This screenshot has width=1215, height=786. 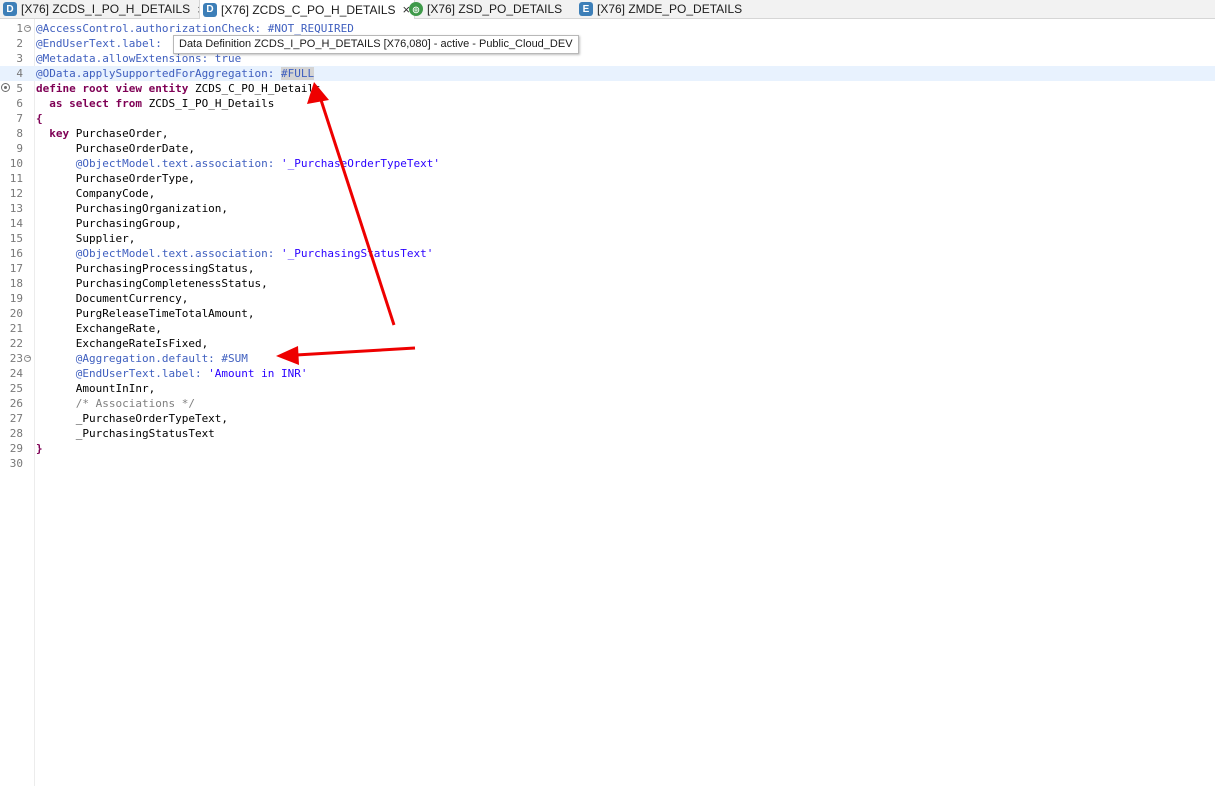 What do you see at coordinates (607, 358) in the screenshot?
I see `code-line: 23 @Aggregation.default: #SUM` at bounding box center [607, 358].